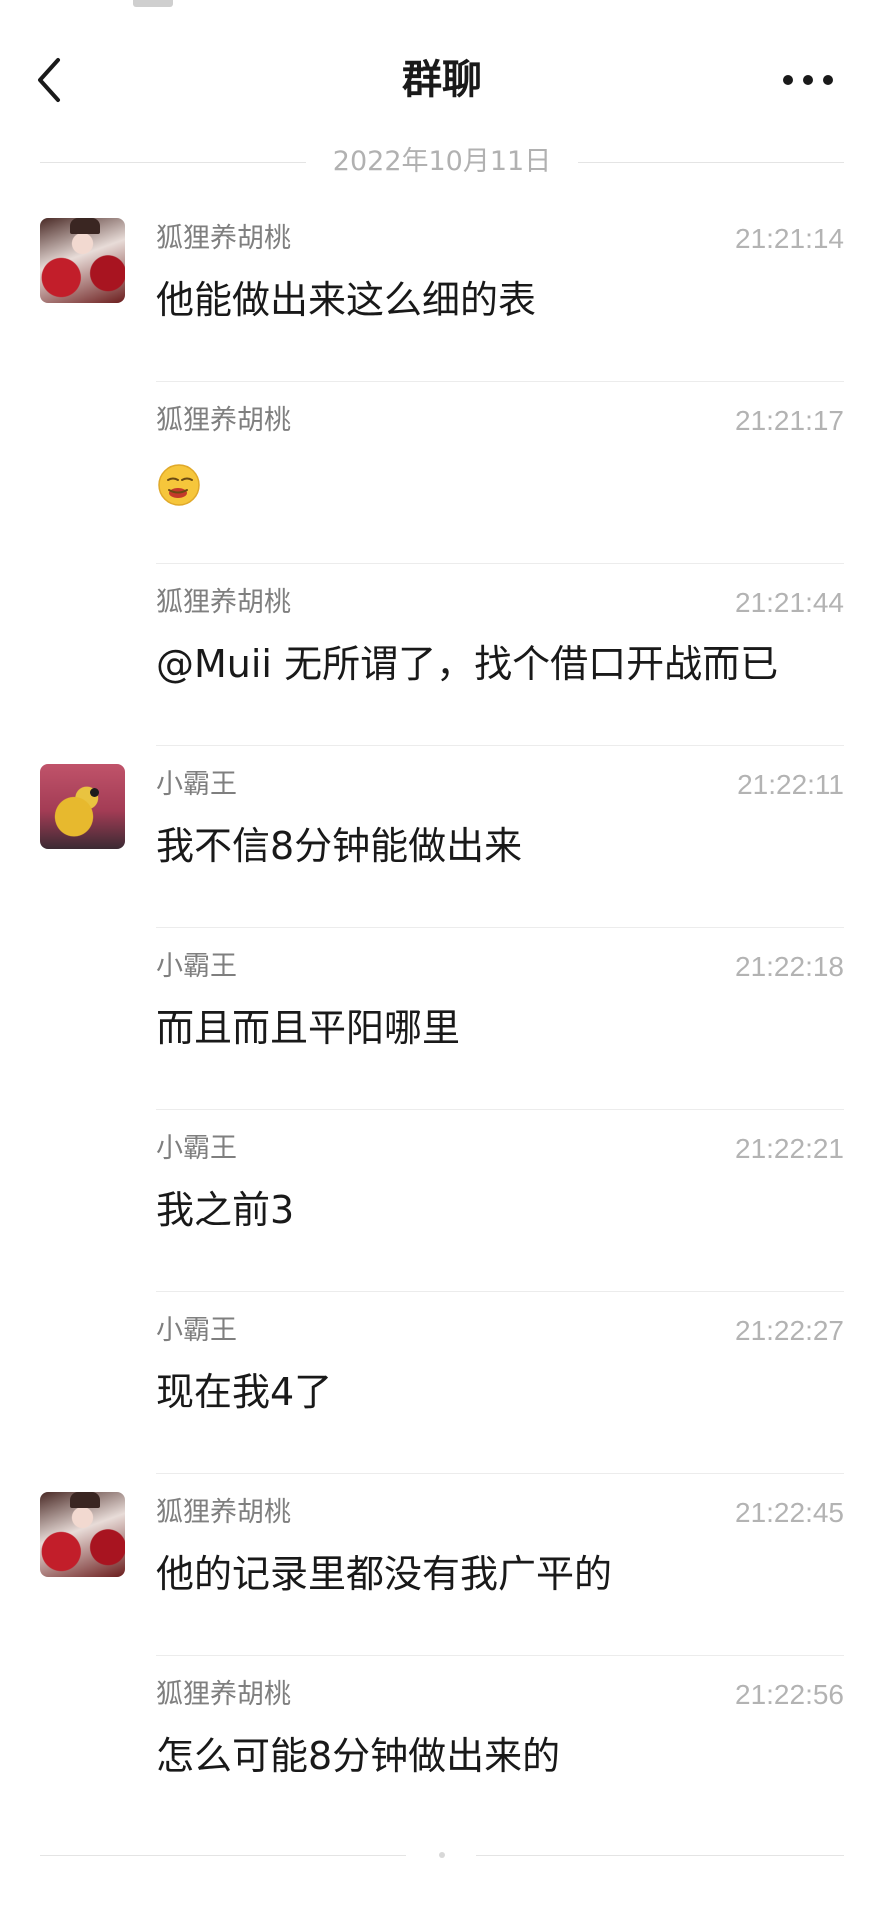  I want to click on message-text: @Muii 无所谓了，找个借口开战而已, so click(467, 664).